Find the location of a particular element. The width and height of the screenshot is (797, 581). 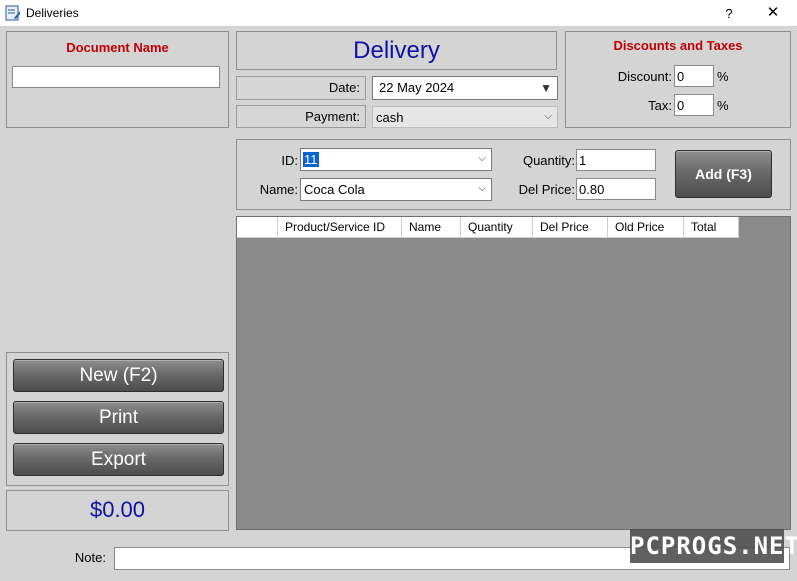

page-title: Delivery is located at coordinates (396, 50).